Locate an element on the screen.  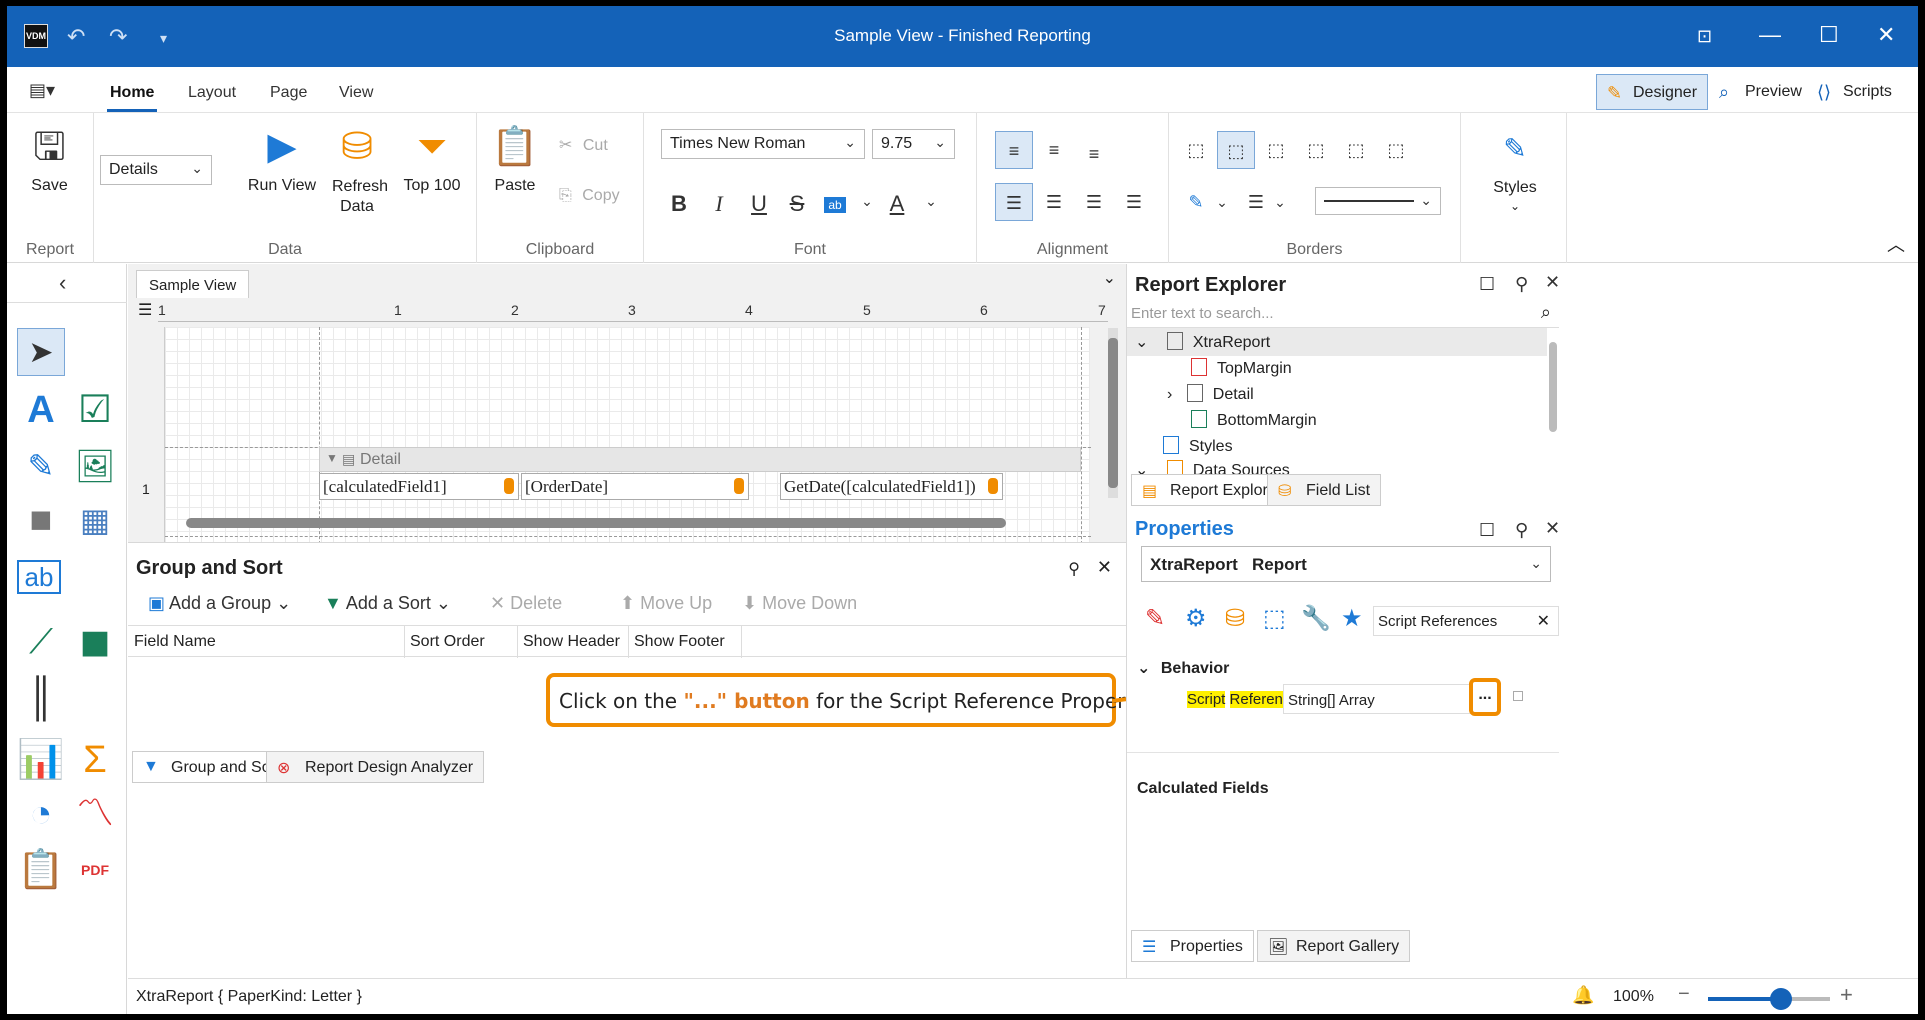
highlight-color-icon: ab is located at coordinates (835, 205).